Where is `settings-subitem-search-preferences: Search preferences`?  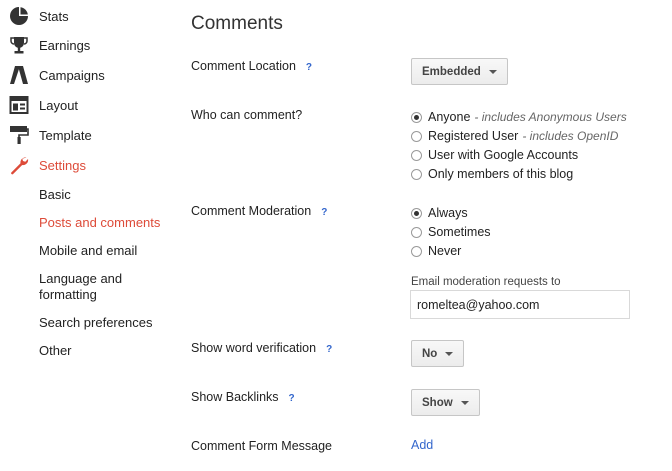
settings-subitem-search-preferences: Search preferences is located at coordinates (106, 323).